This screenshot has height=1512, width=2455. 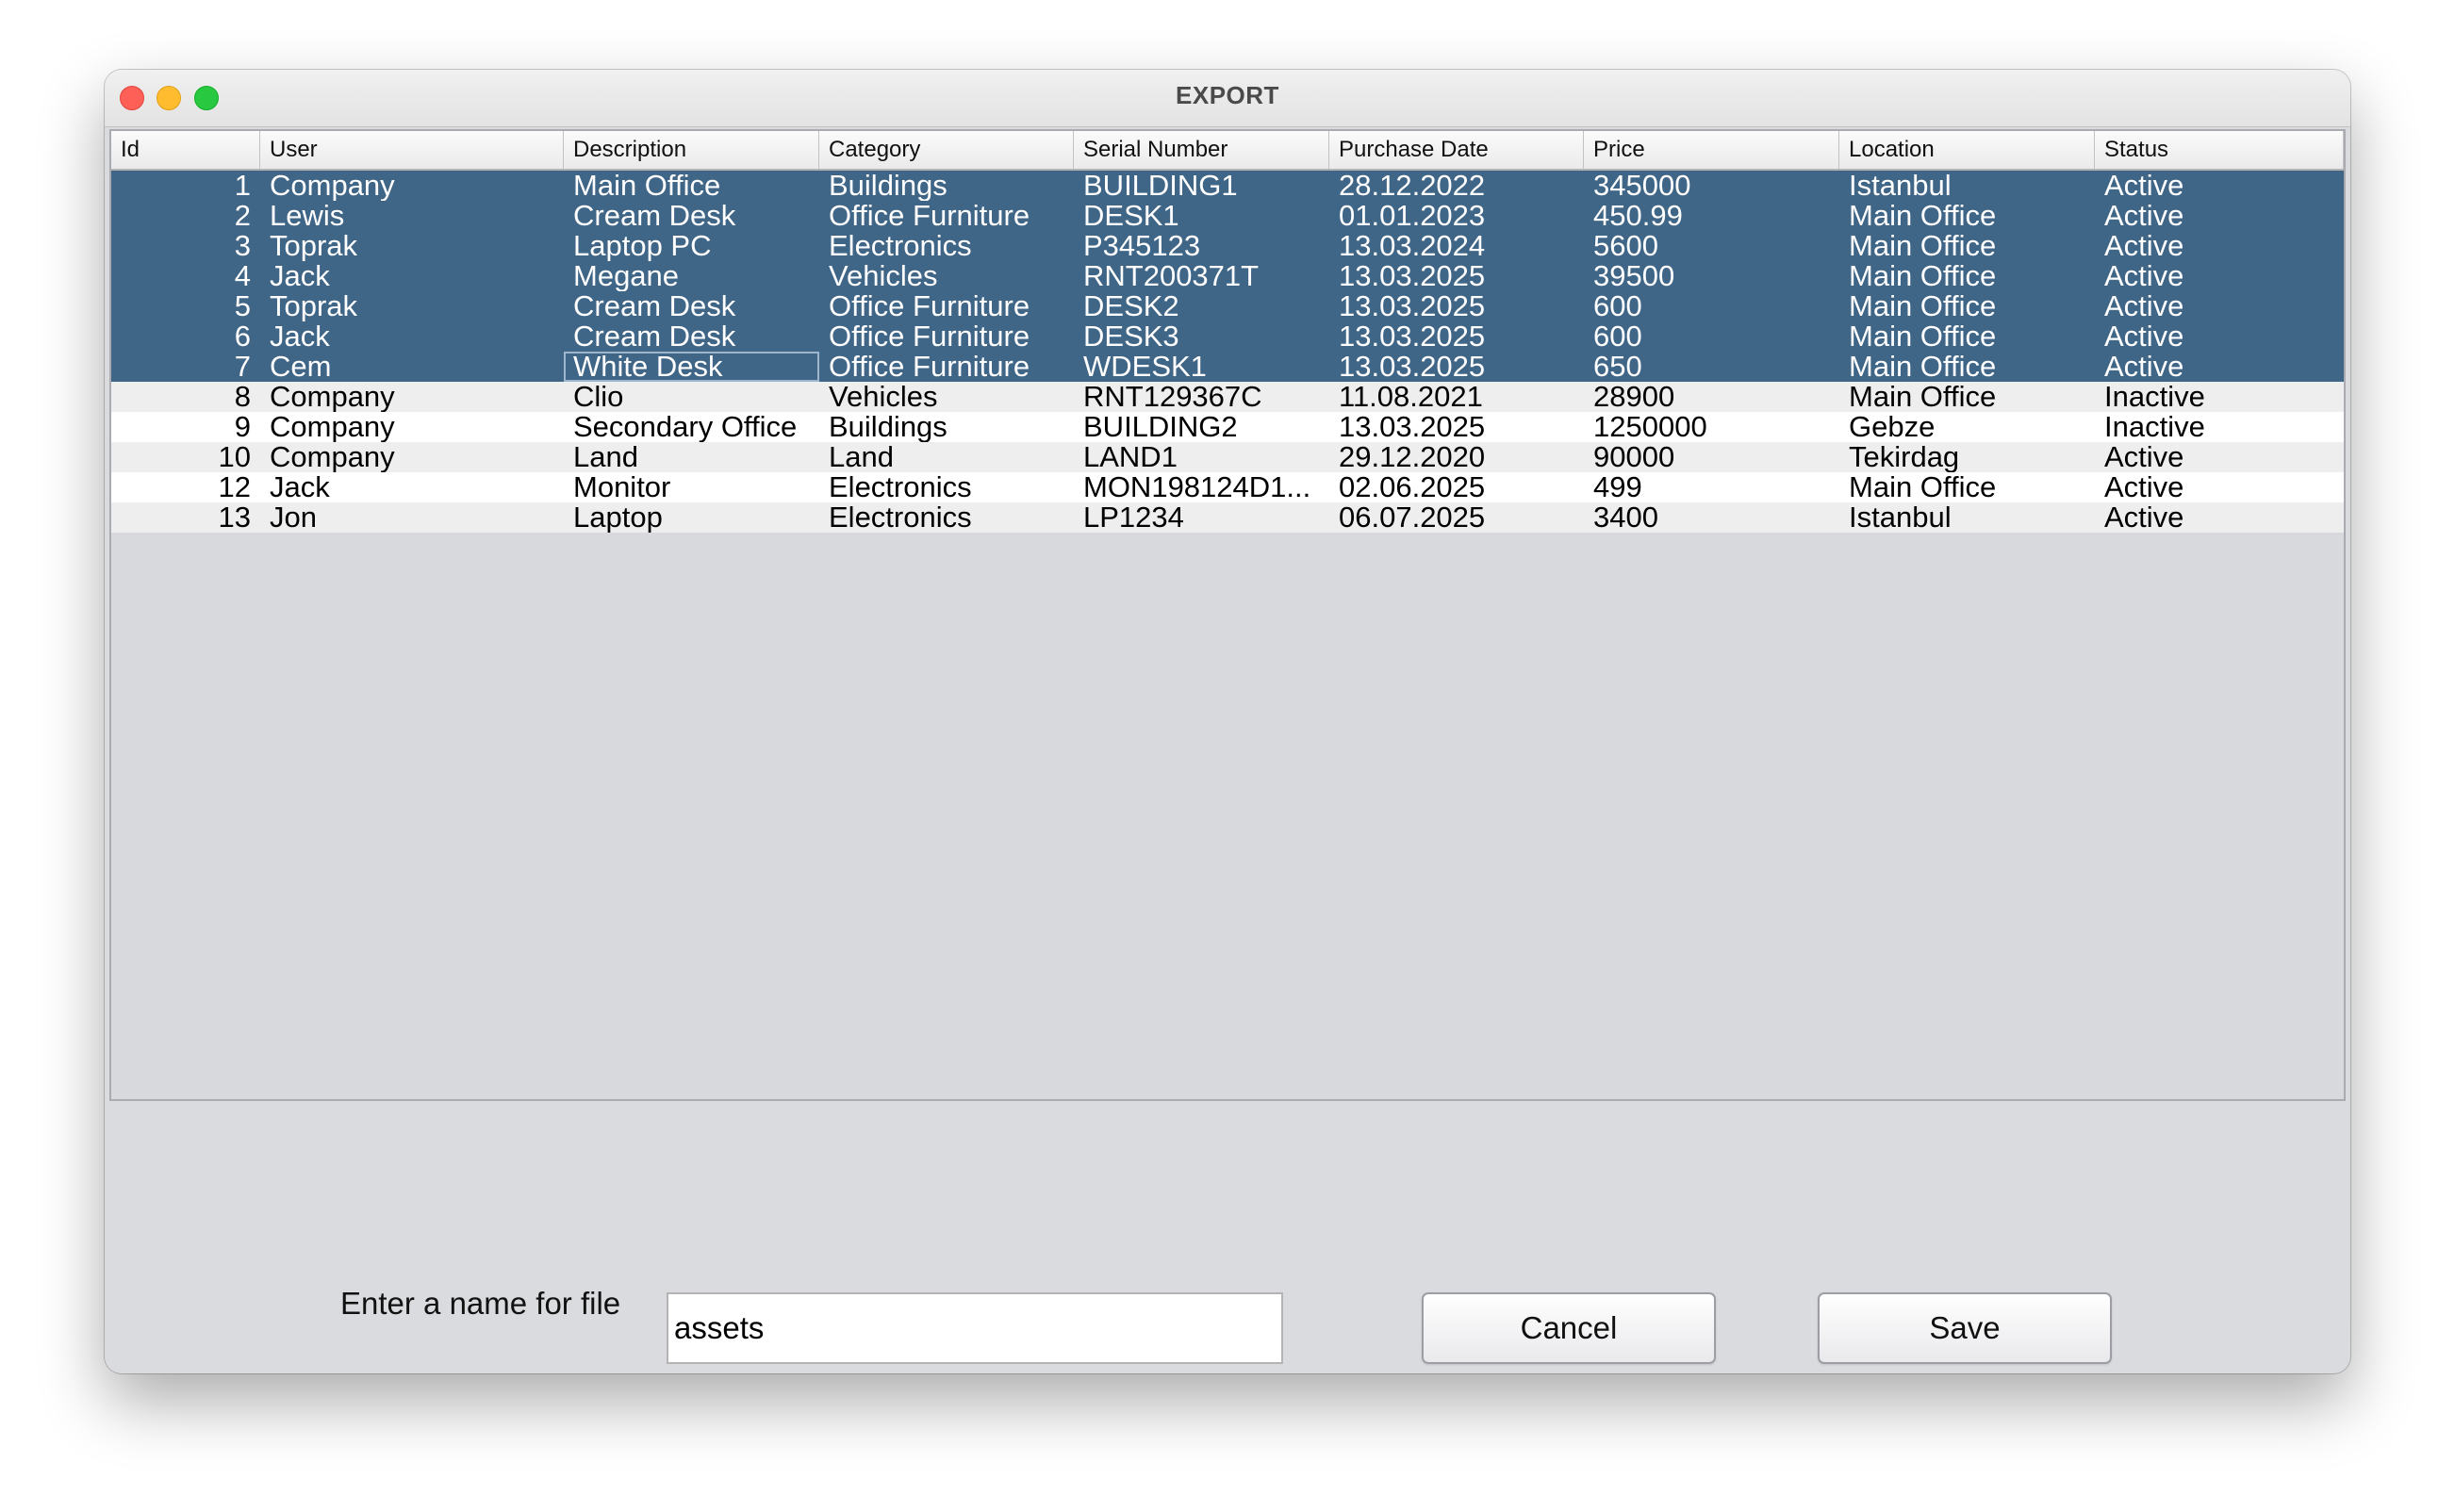 What do you see at coordinates (1711, 216) in the screenshot?
I see `cell-price: 450.99` at bounding box center [1711, 216].